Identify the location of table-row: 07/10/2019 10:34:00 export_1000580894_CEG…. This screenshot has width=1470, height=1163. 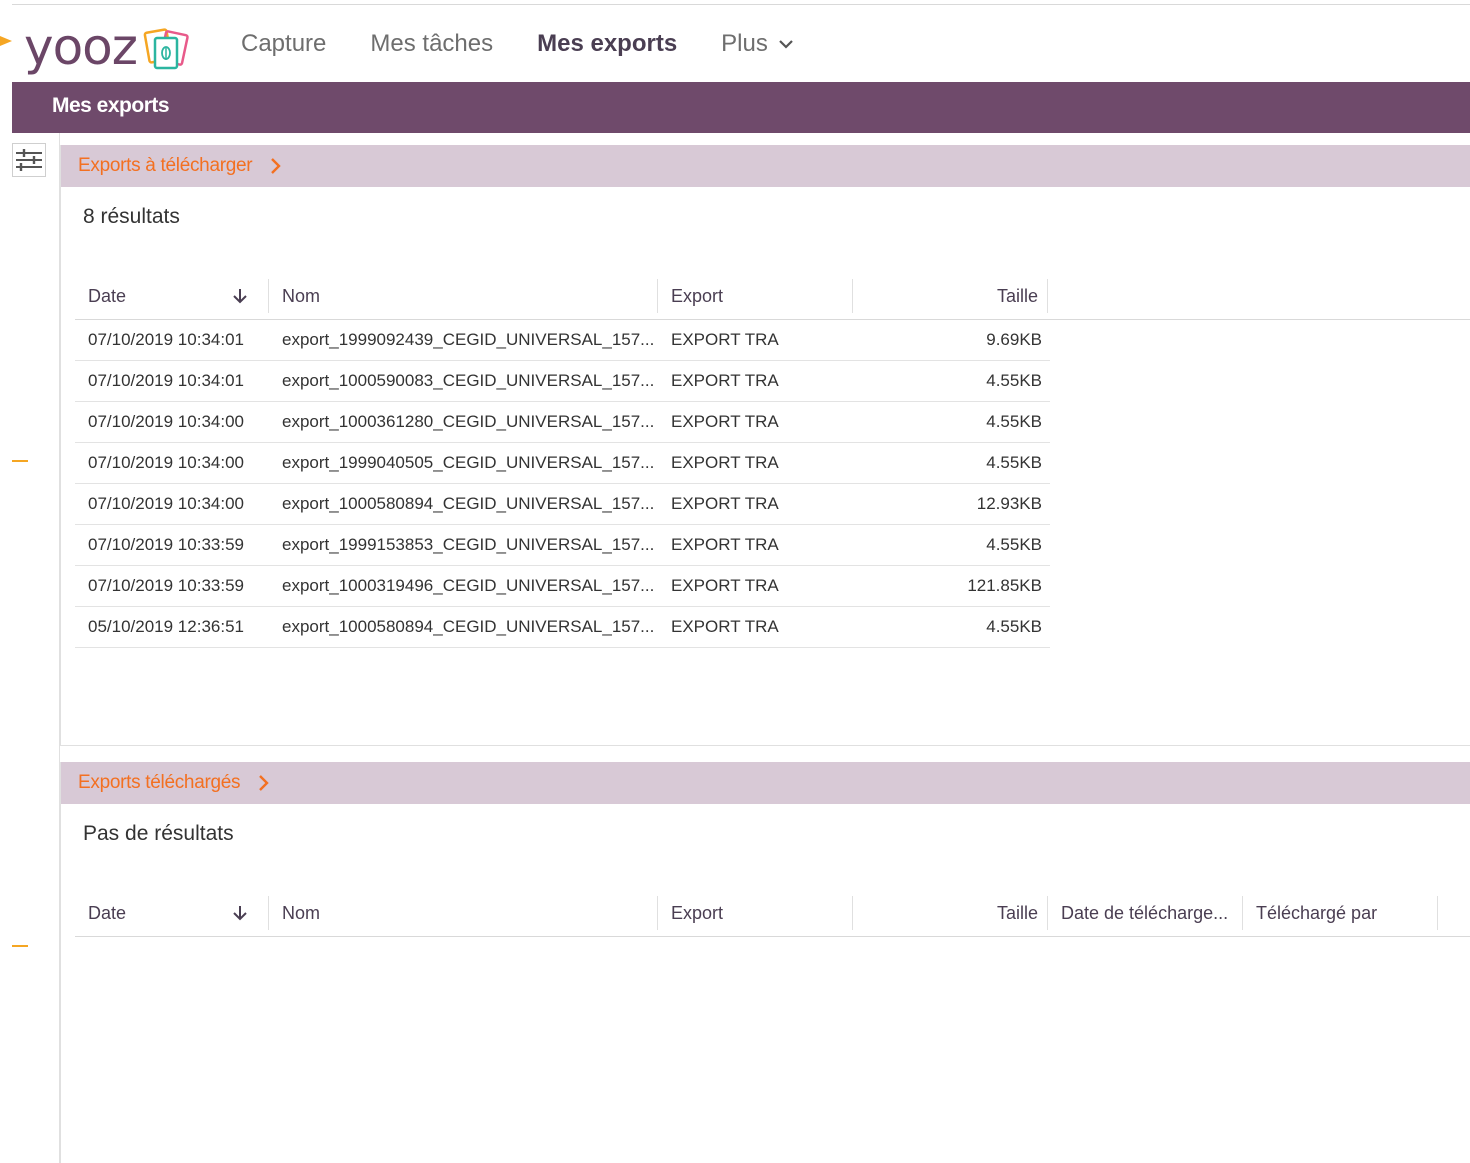
(562, 504).